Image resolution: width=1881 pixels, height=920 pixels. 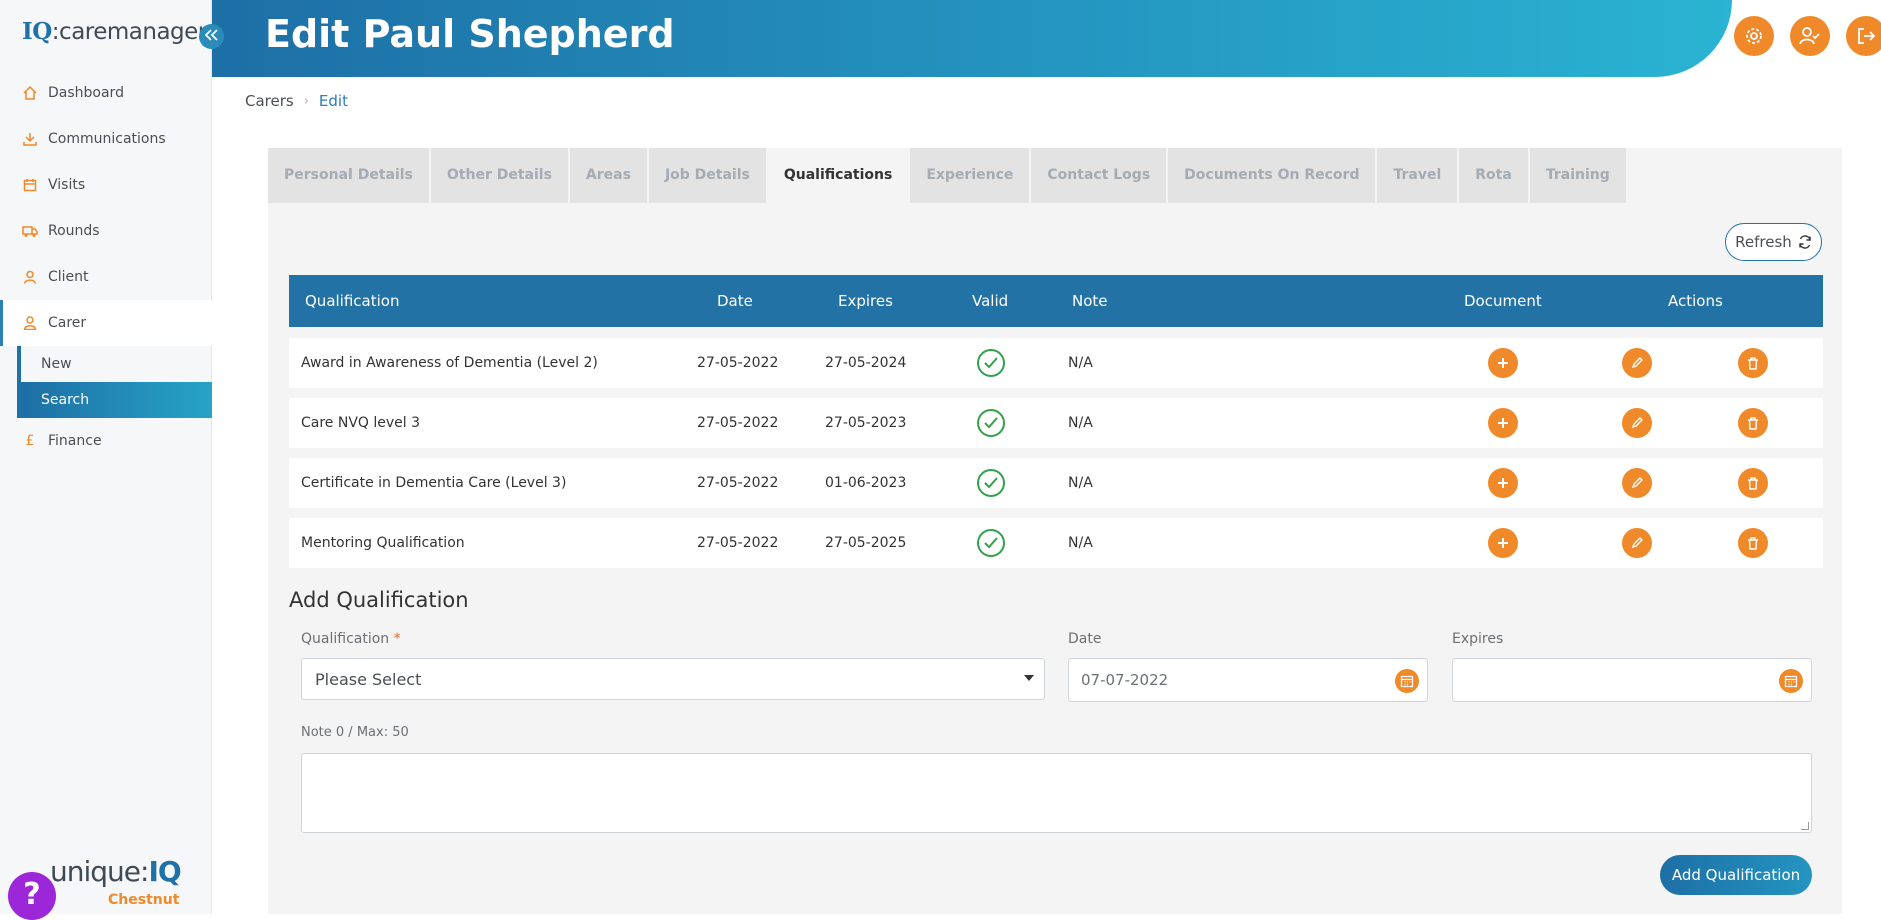 What do you see at coordinates (866, 483) in the screenshot?
I see `cell-expires: 01-06-2023` at bounding box center [866, 483].